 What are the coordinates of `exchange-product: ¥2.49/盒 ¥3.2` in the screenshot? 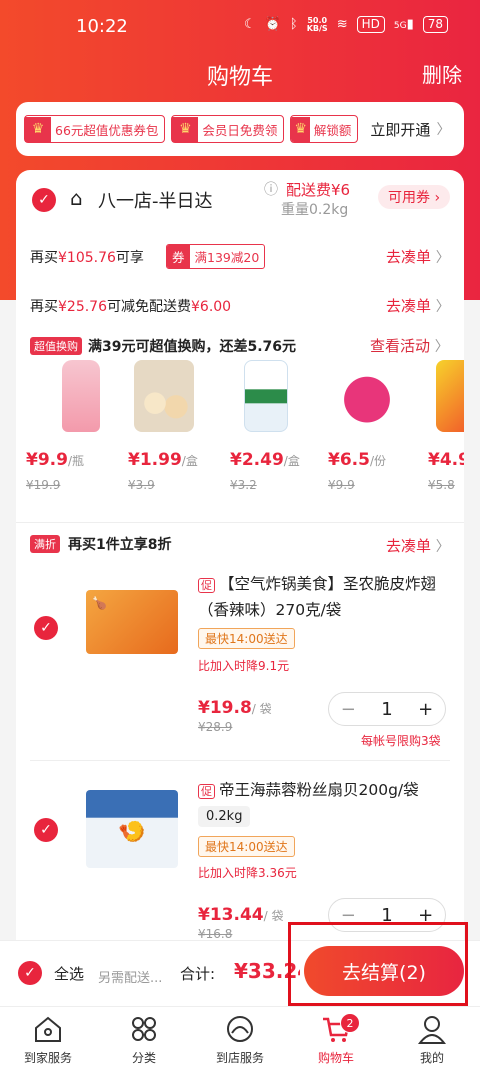 It's located at (265, 426).